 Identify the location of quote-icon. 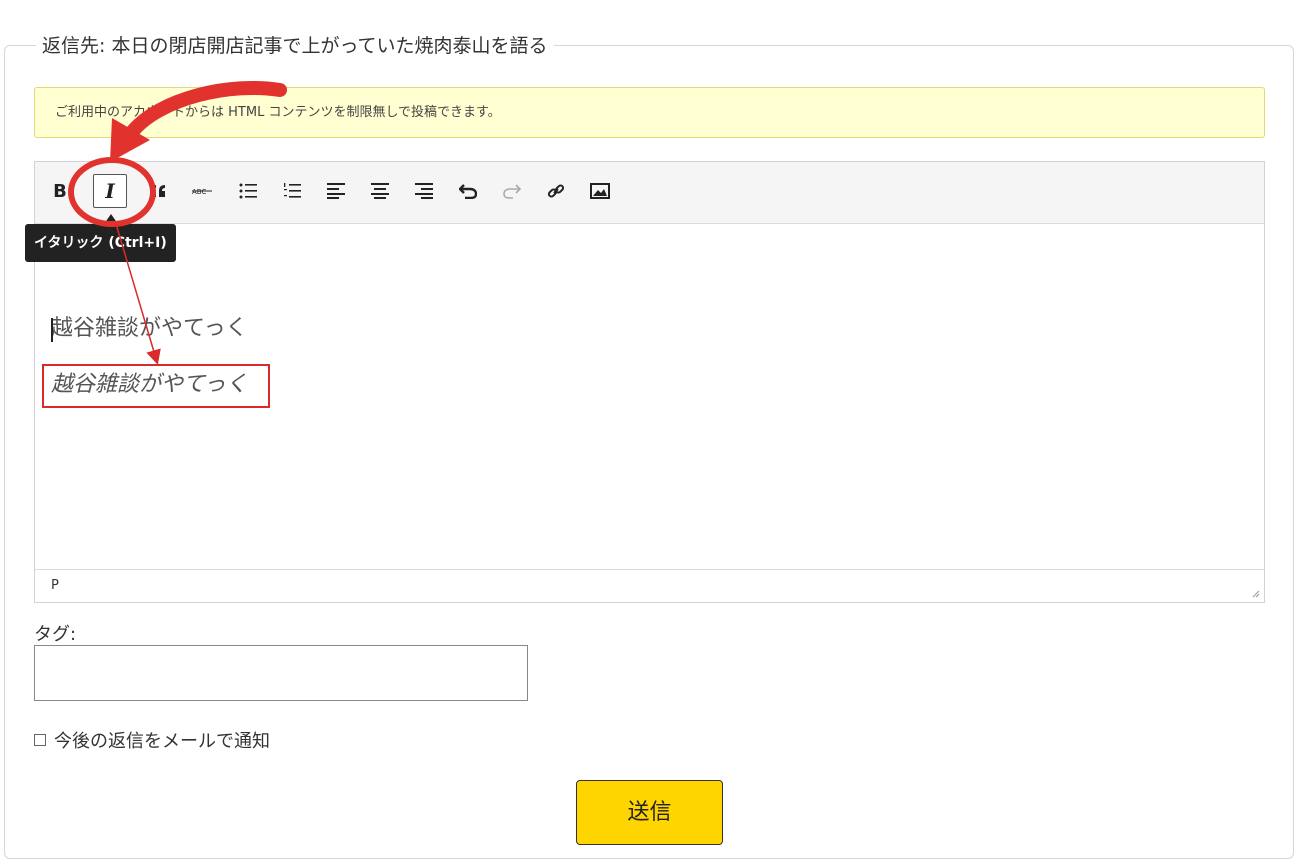
(157, 191).